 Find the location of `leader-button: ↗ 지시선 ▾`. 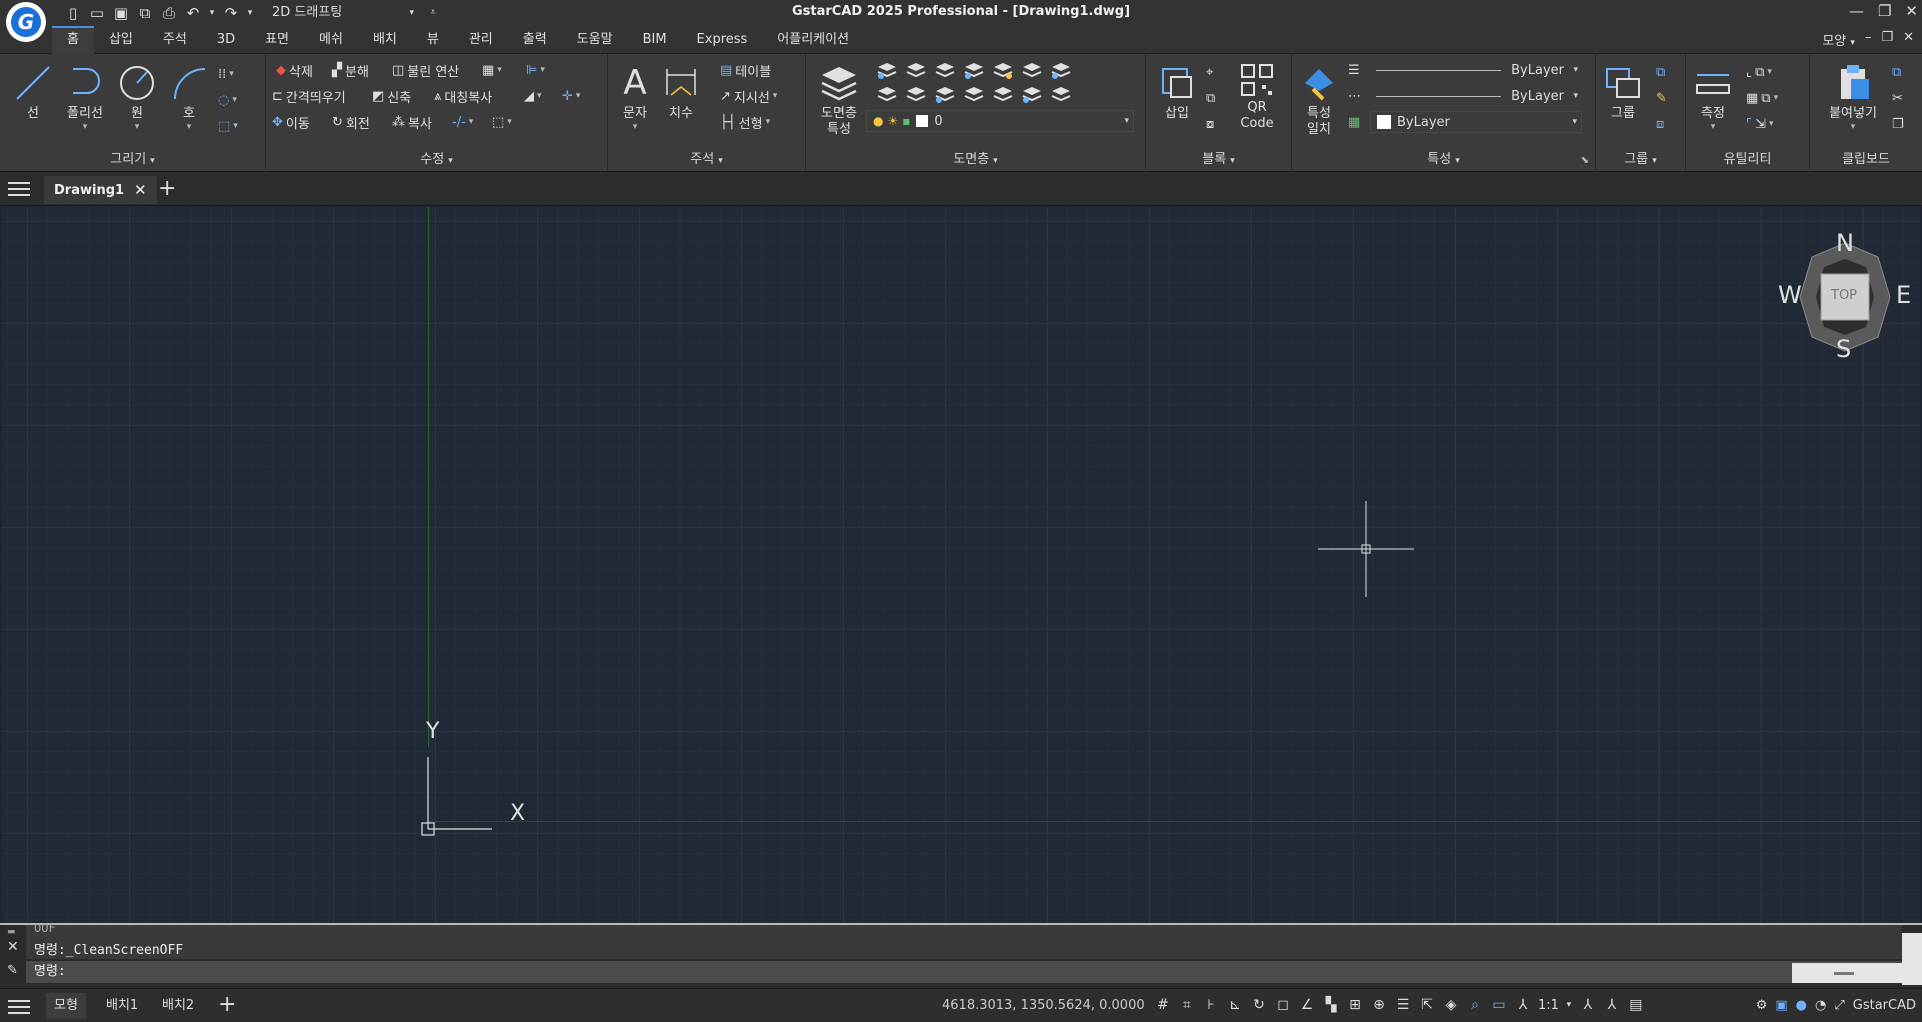

leader-button: ↗ 지시선 ▾ is located at coordinates (748, 96).